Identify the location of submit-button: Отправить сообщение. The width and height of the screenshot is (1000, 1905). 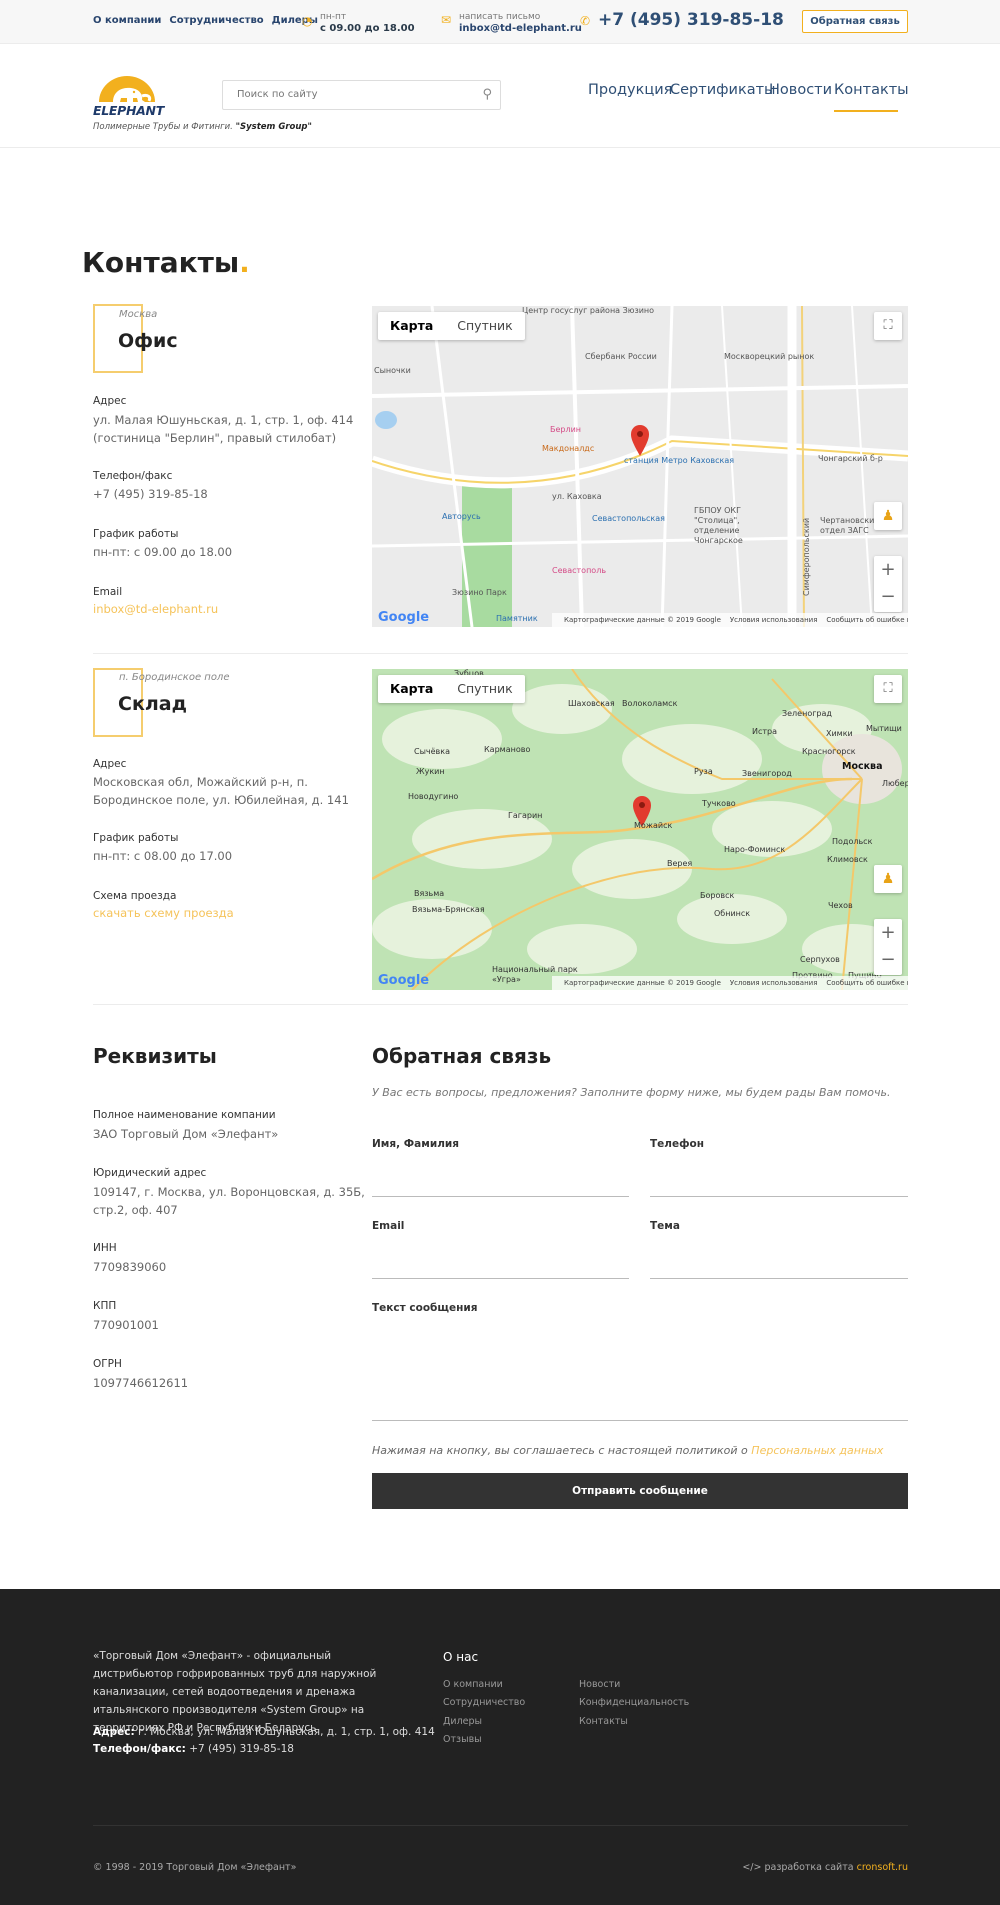
(640, 1491).